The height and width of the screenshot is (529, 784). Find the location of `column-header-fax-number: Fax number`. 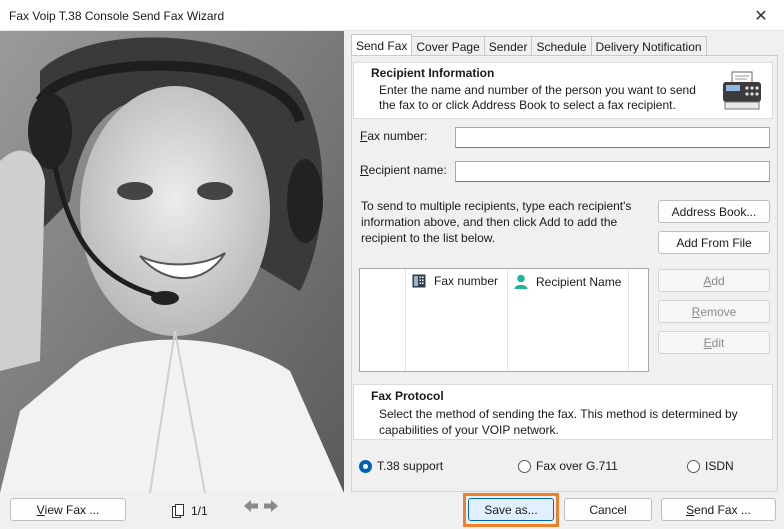

column-header-fax-number: Fax number is located at coordinates (455, 281).